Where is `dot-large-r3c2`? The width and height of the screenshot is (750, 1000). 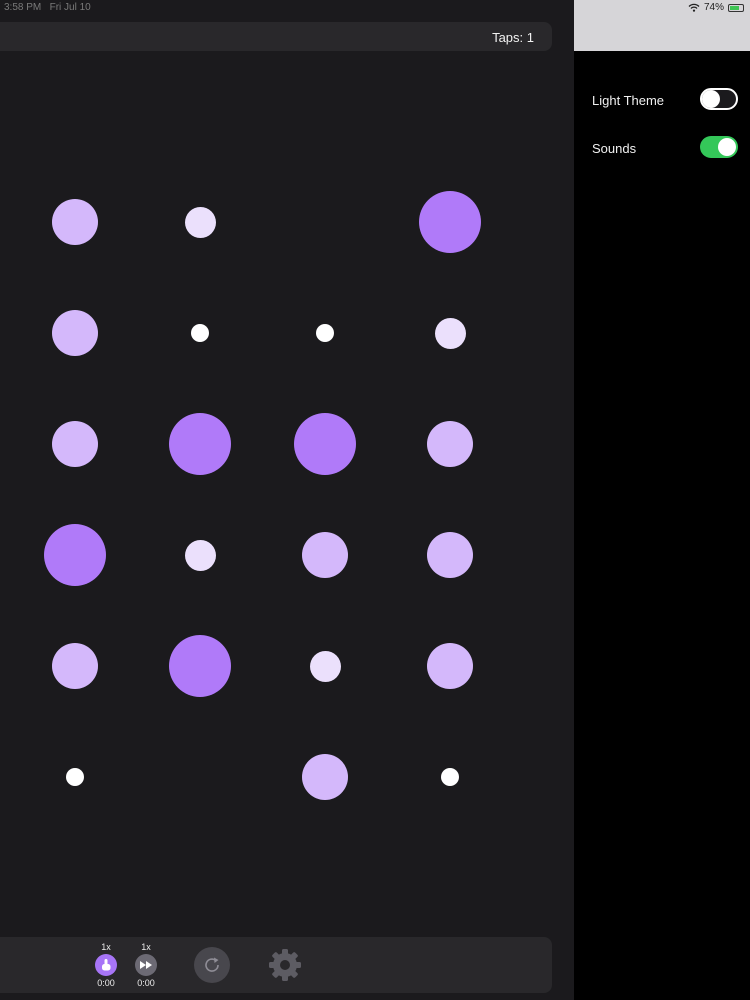 dot-large-r3c2 is located at coordinates (200, 444).